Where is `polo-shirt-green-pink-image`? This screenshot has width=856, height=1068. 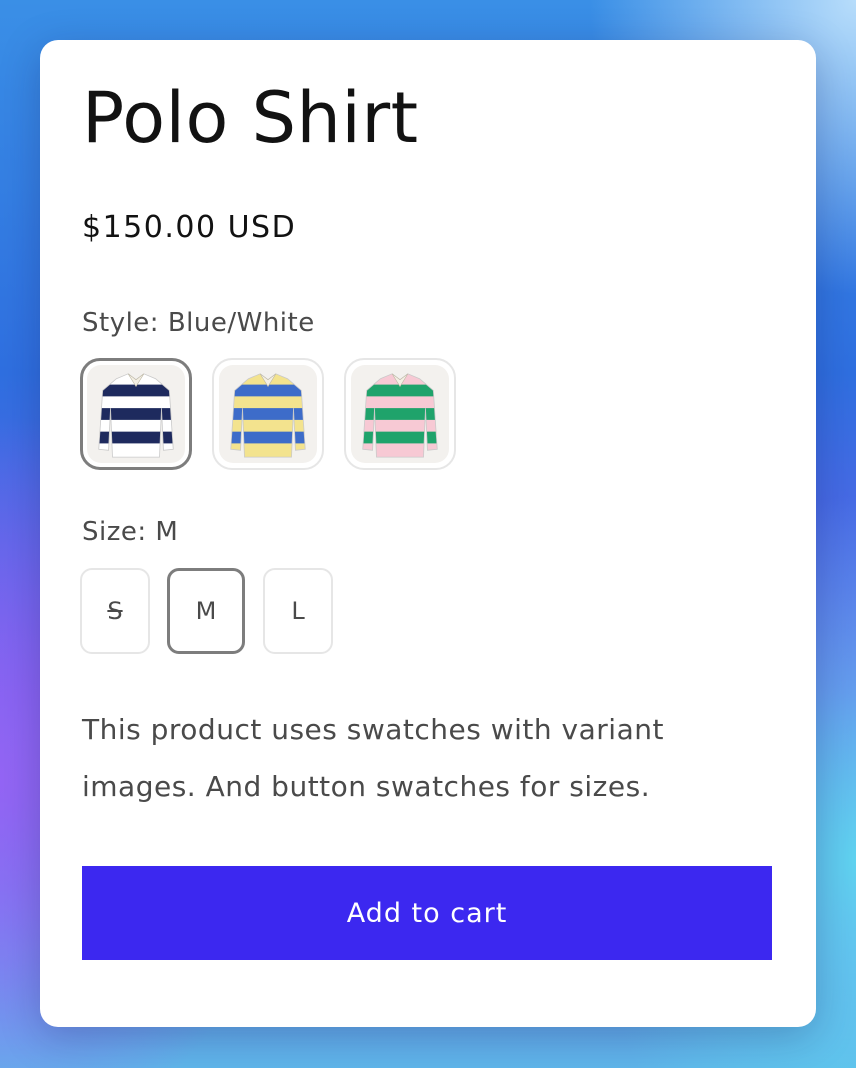
polo-shirt-green-pink-image is located at coordinates (400, 414).